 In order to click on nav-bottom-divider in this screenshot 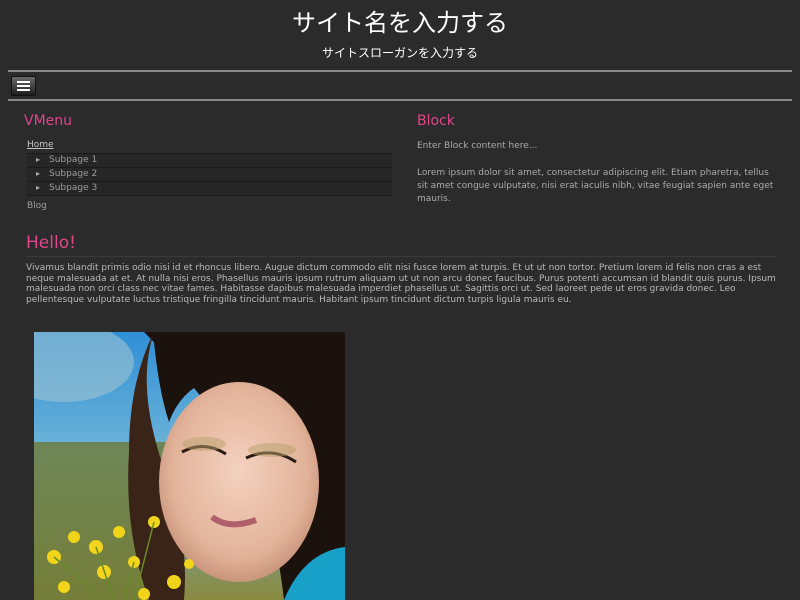, I will do `click(400, 100)`.